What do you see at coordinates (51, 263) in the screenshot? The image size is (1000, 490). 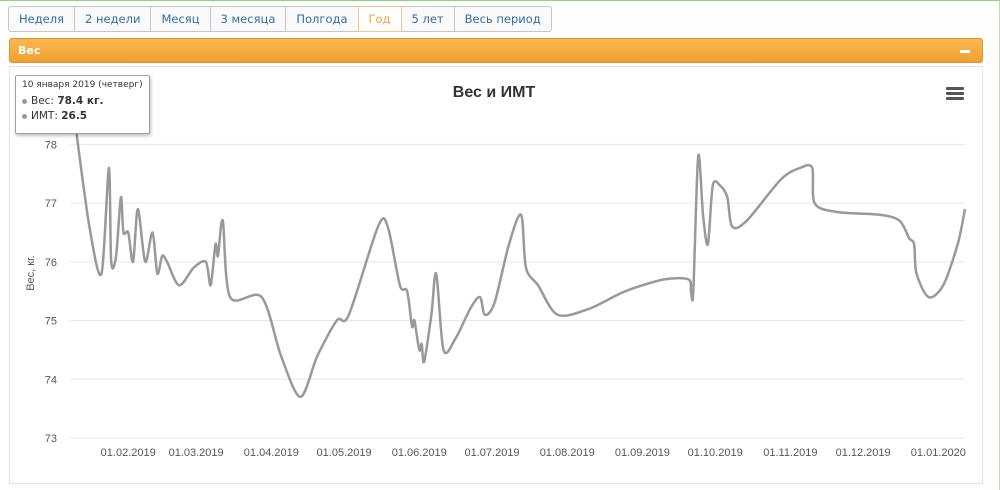 I see `y-tick-label: 76` at bounding box center [51, 263].